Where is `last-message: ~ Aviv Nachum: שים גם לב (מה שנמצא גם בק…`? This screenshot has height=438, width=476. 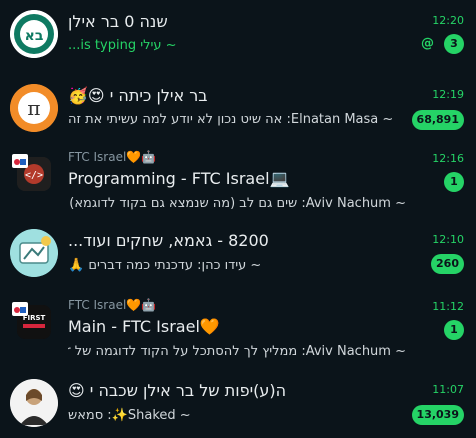
last-message: ~ Aviv Nachum: שים גם לב (מה שנמצא גם בק… is located at coordinates (237, 203).